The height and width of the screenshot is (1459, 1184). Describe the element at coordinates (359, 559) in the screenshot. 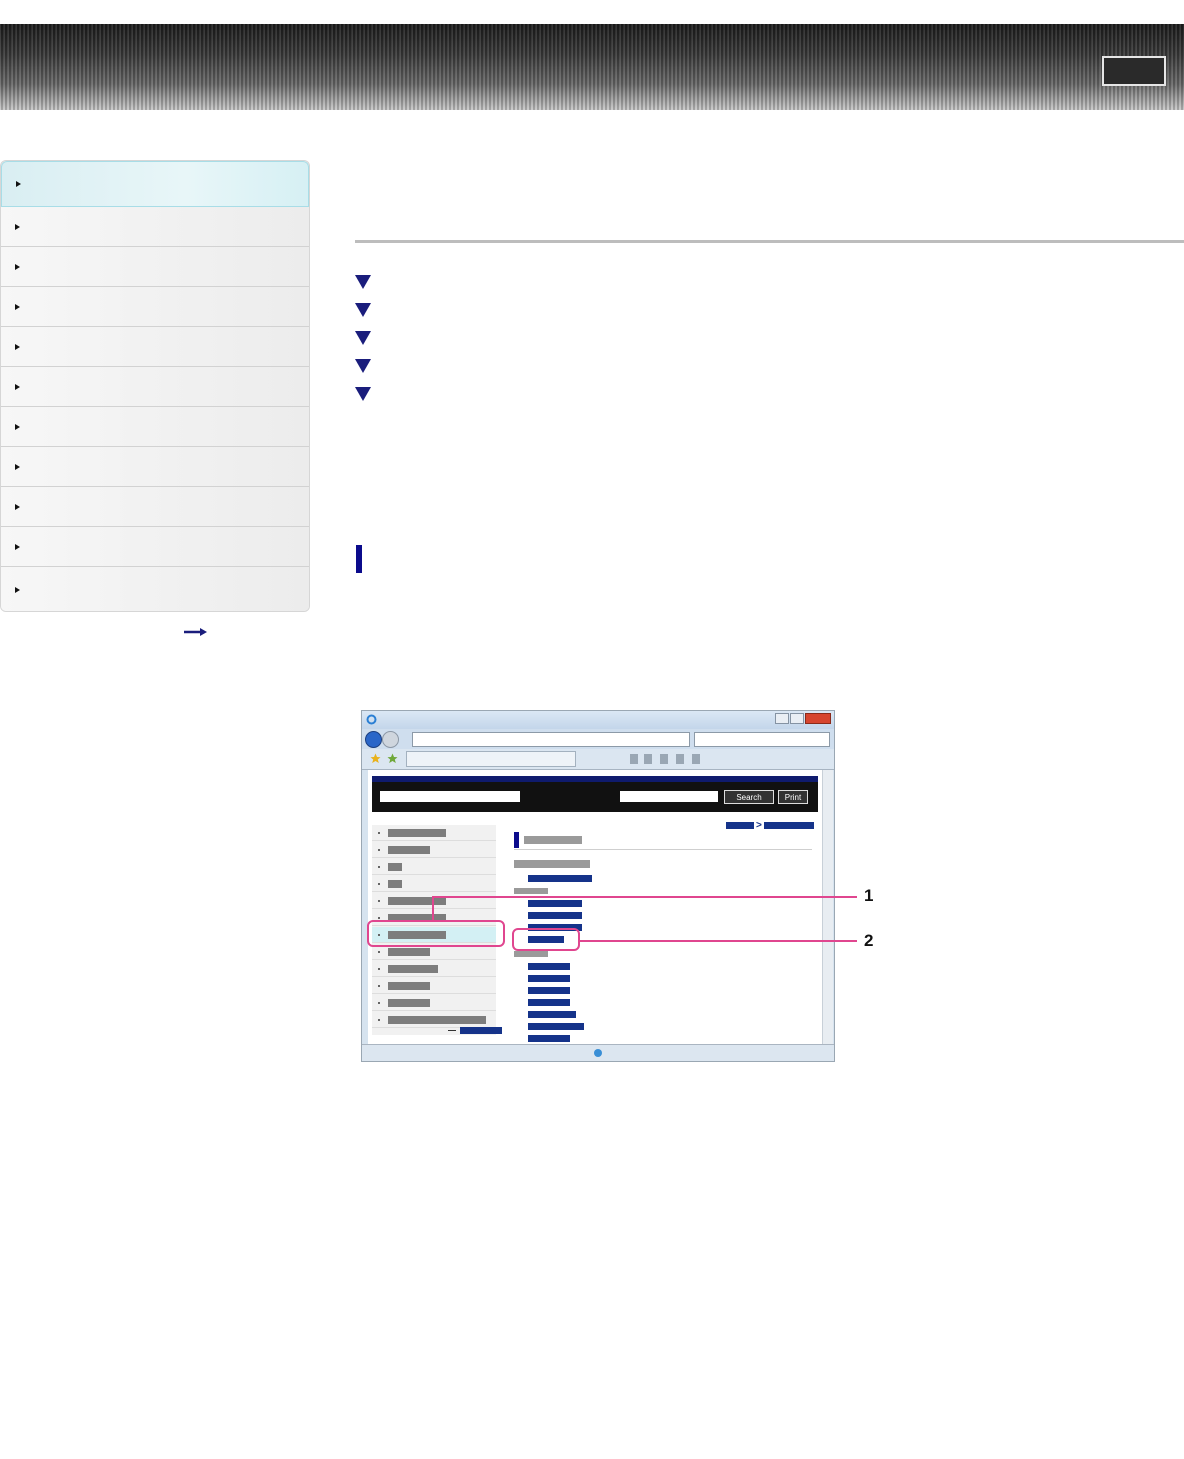

I see `section-heading-marker` at that location.